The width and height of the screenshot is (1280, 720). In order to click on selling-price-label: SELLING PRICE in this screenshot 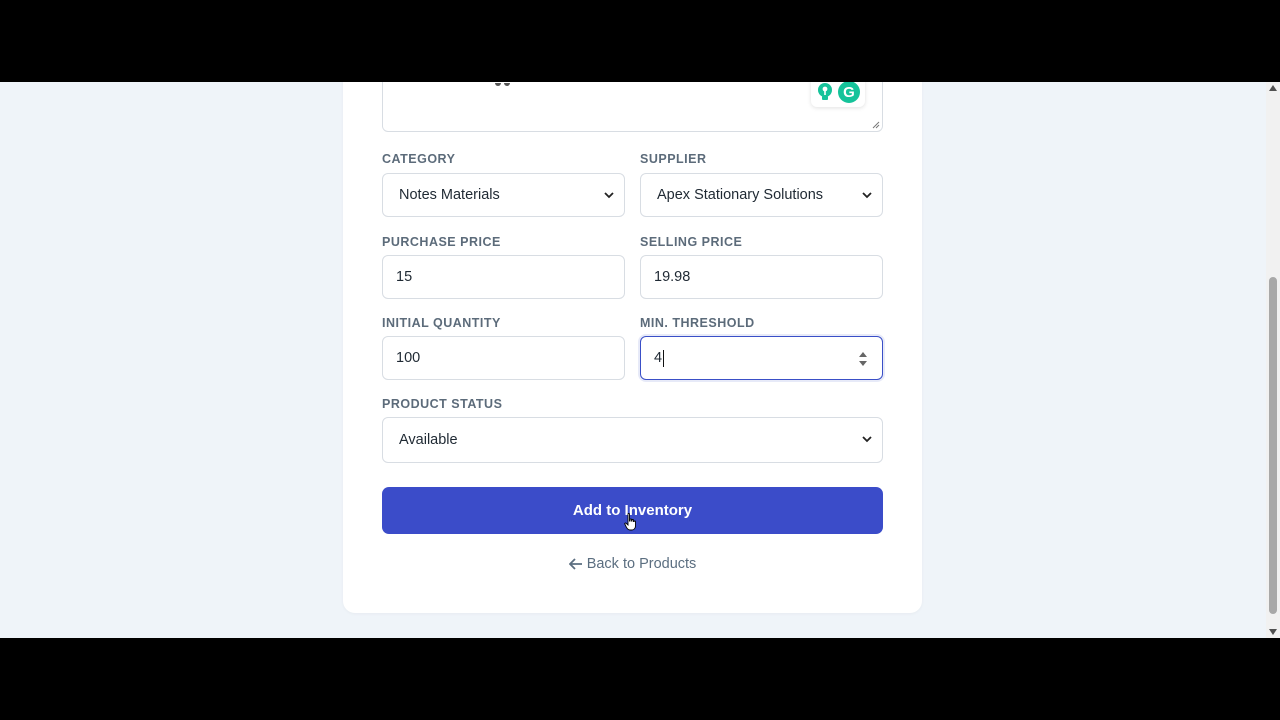, I will do `click(691, 242)`.